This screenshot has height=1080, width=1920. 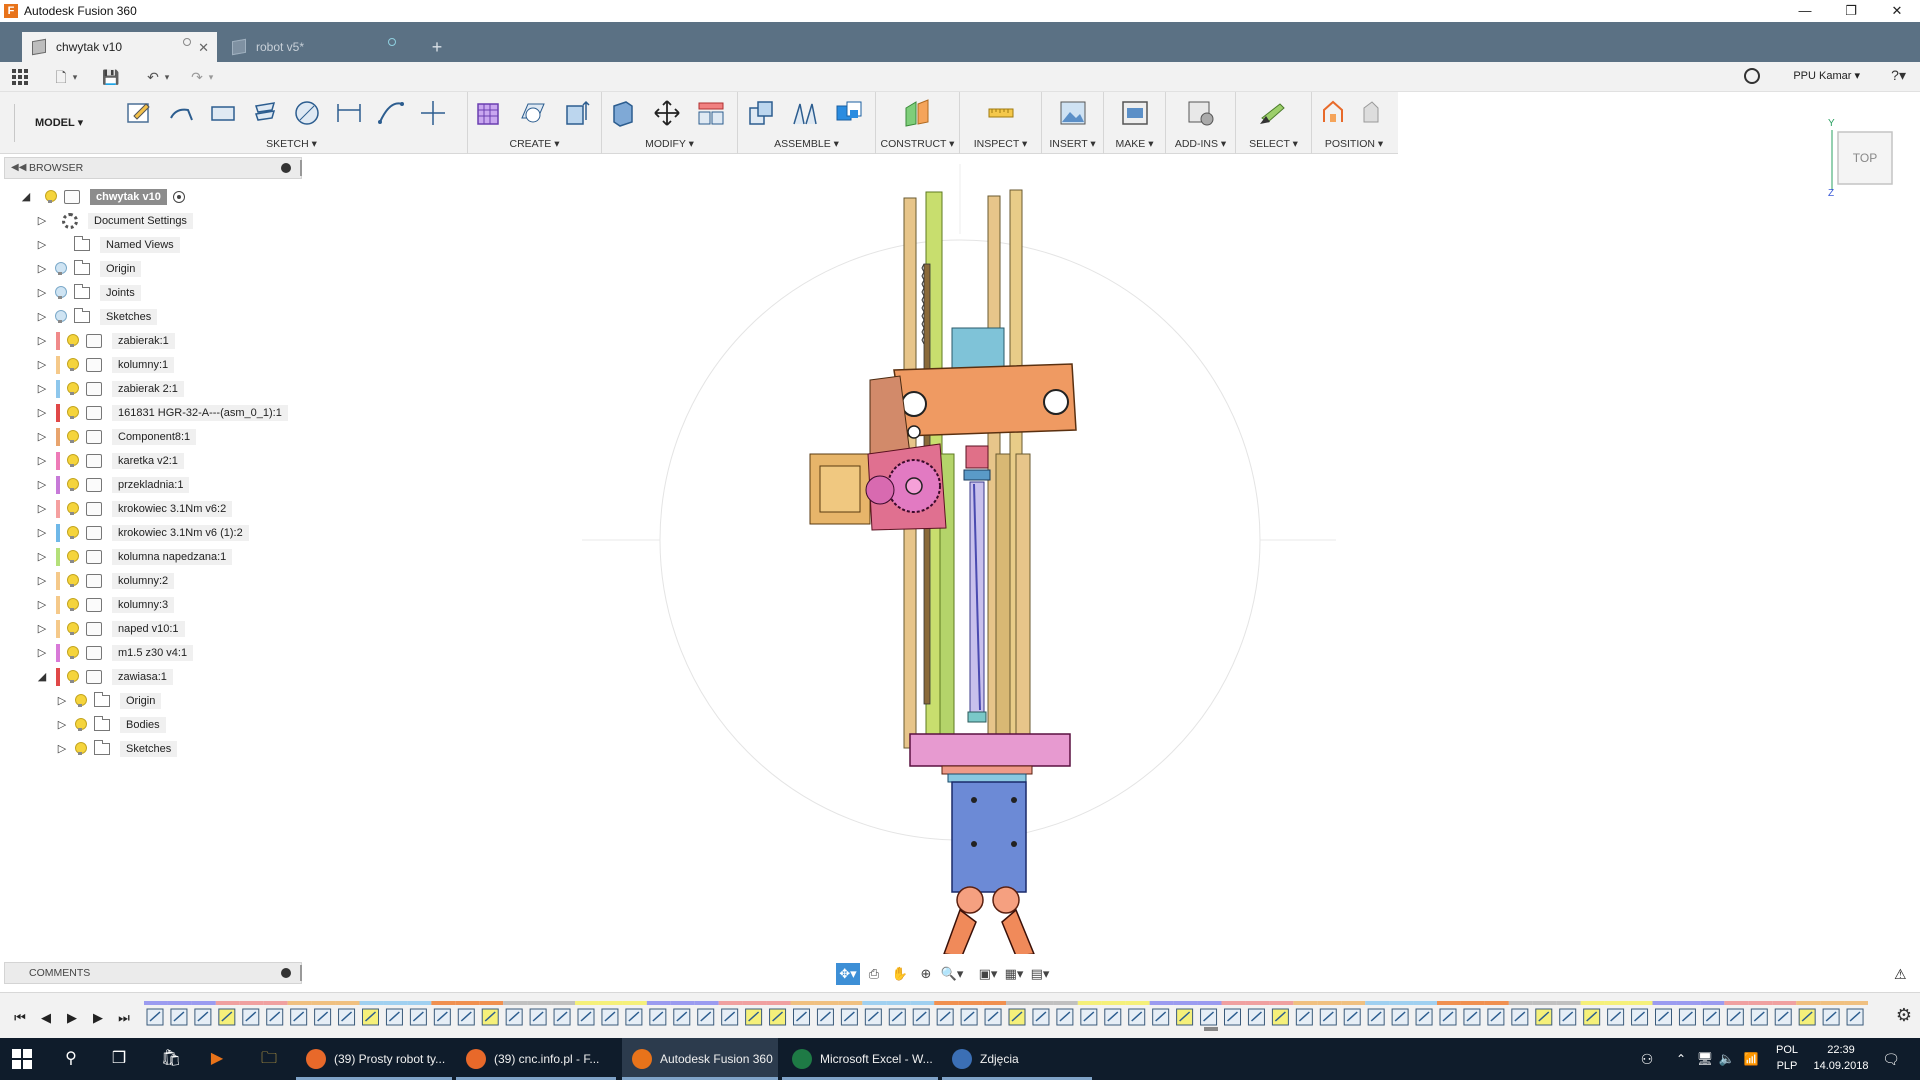 What do you see at coordinates (1805, 11) in the screenshot?
I see `minimize-button: —` at bounding box center [1805, 11].